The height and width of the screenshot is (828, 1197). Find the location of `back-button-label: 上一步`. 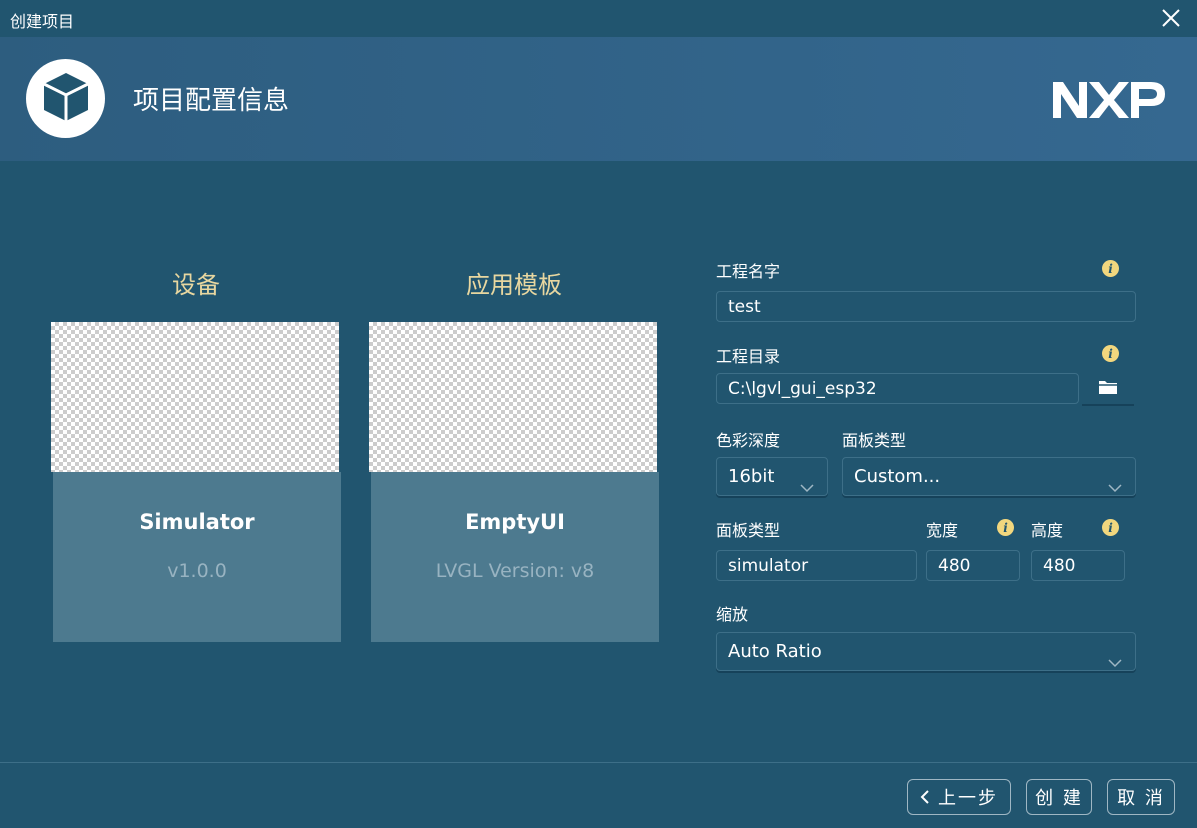

back-button-label: 上一步 is located at coordinates (968, 798).